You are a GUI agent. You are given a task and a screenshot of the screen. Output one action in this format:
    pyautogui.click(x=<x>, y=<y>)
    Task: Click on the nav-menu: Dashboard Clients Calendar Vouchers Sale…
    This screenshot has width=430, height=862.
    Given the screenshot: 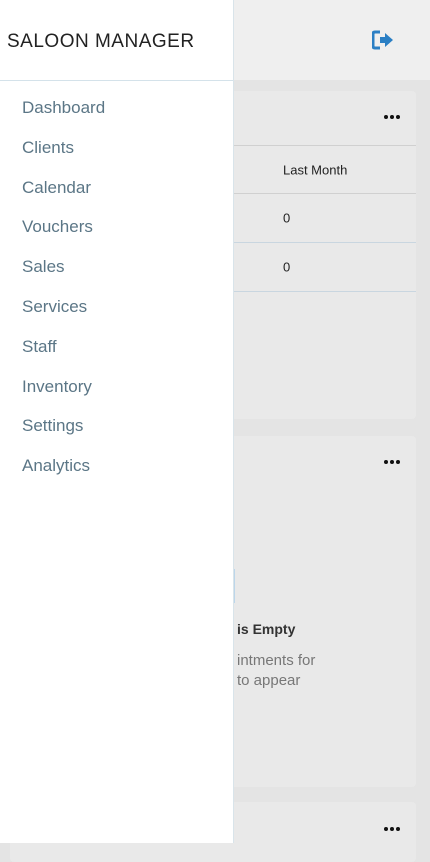 What is the action you would take?
    pyautogui.click(x=63, y=294)
    